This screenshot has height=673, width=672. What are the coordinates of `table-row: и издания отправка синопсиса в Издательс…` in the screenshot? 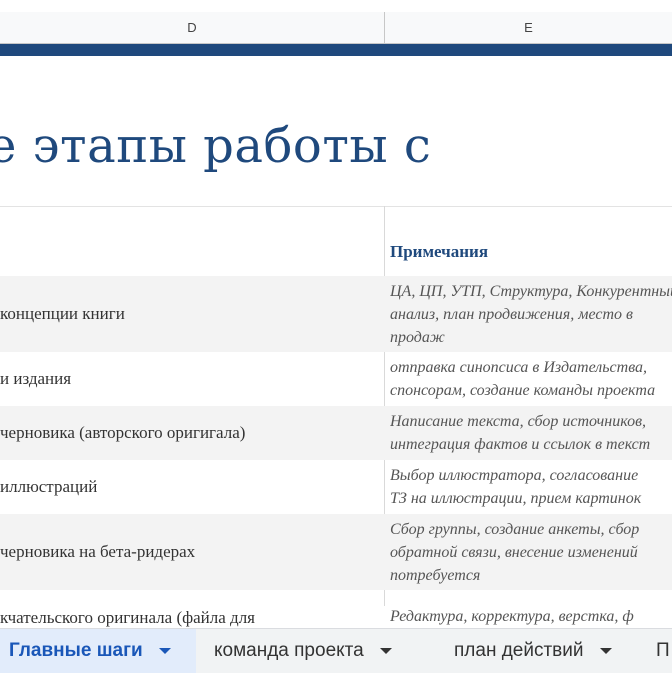 It's located at (336, 379).